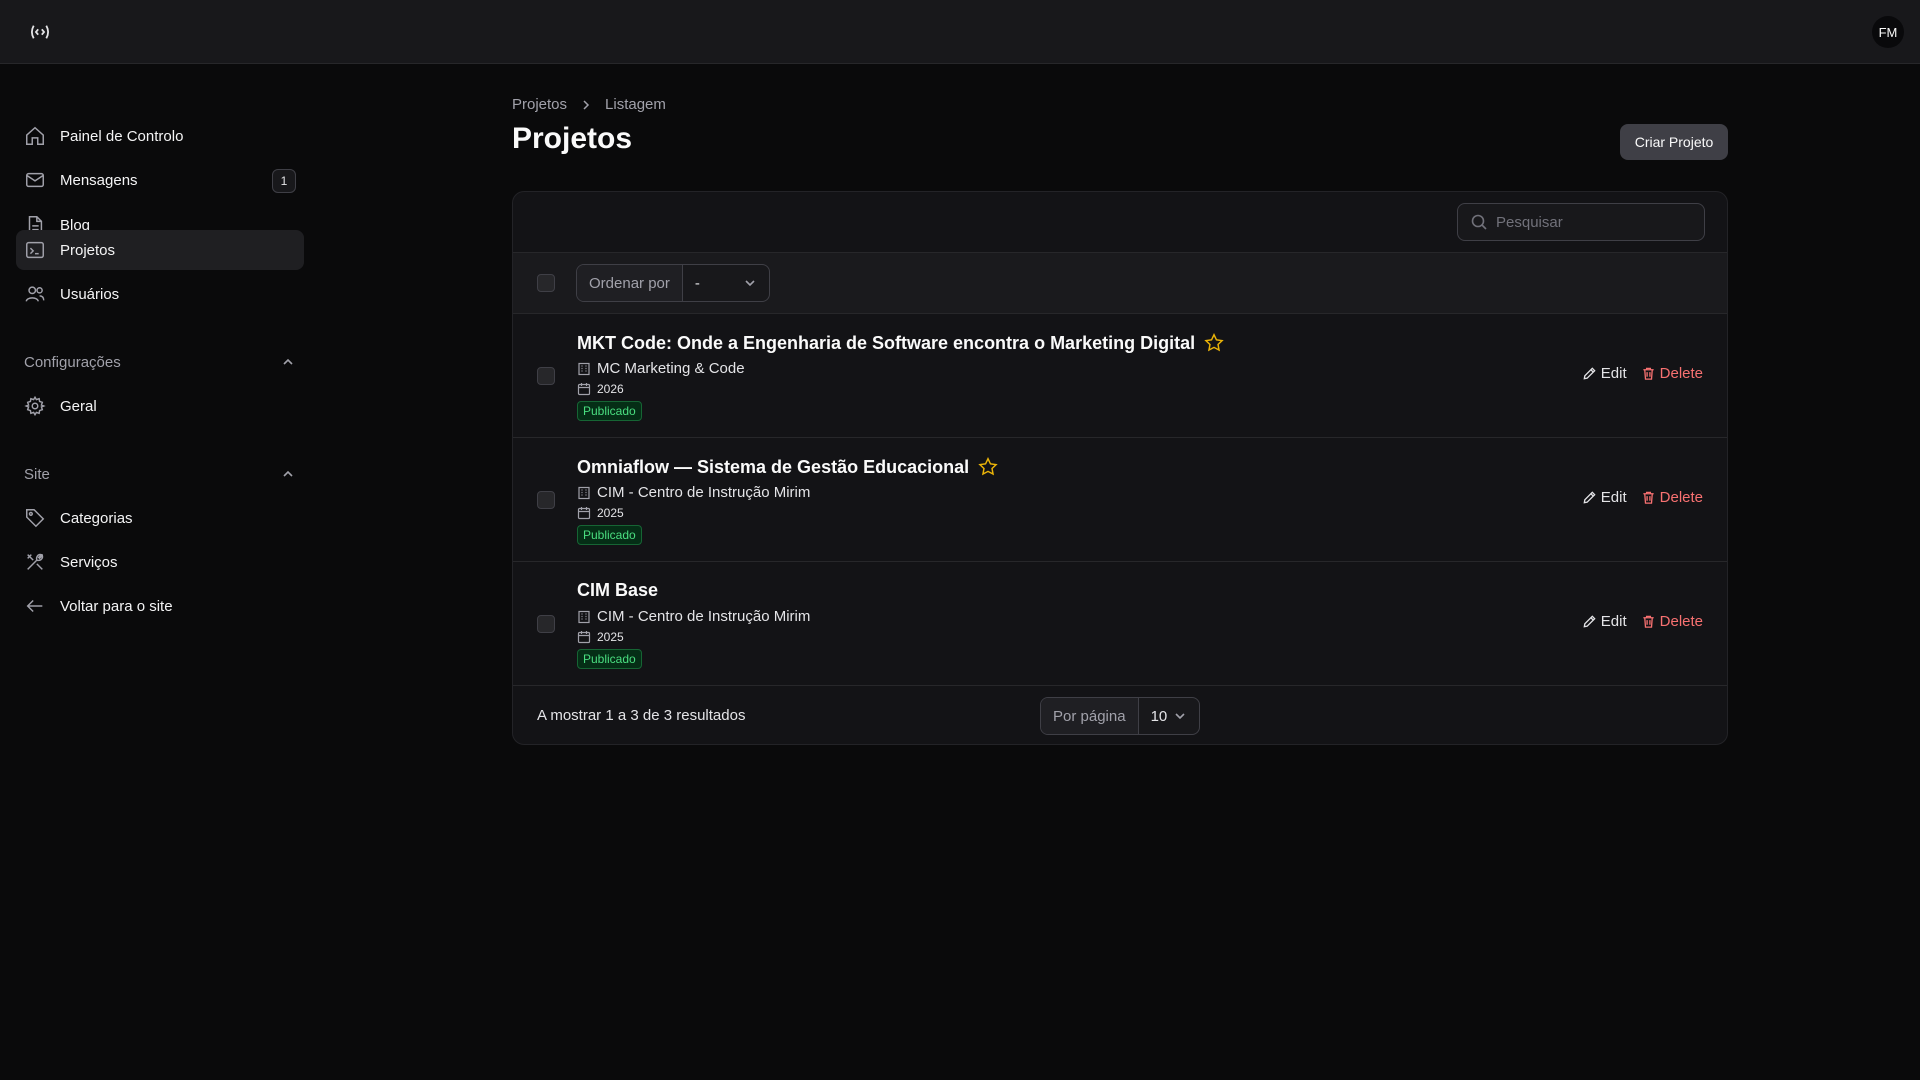 The height and width of the screenshot is (1080, 1920). What do you see at coordinates (35, 562) in the screenshot?
I see `tools-icon` at bounding box center [35, 562].